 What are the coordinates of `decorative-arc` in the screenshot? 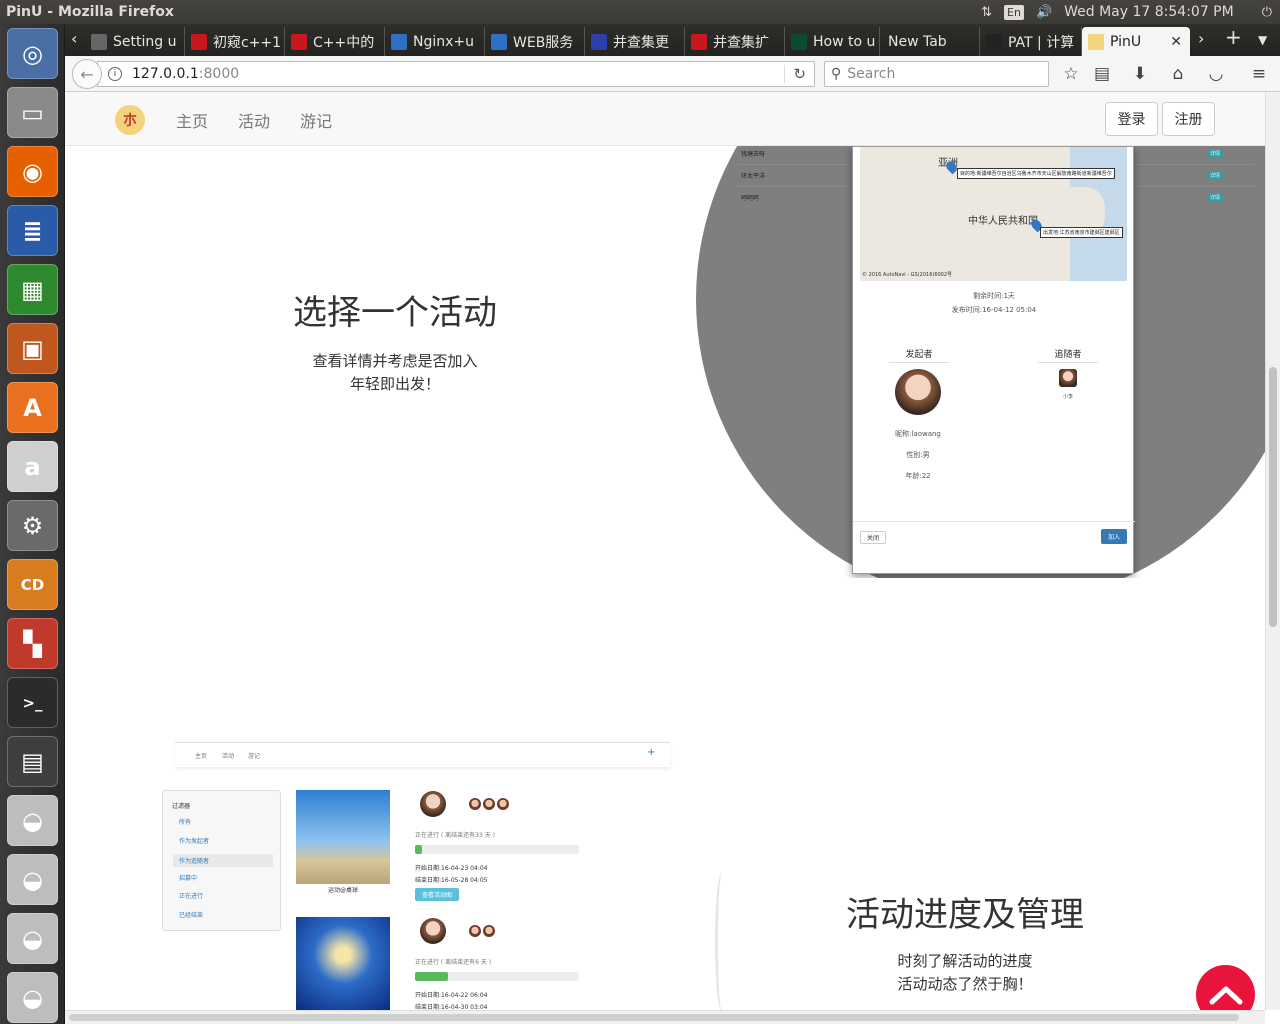 It's located at (722, 941).